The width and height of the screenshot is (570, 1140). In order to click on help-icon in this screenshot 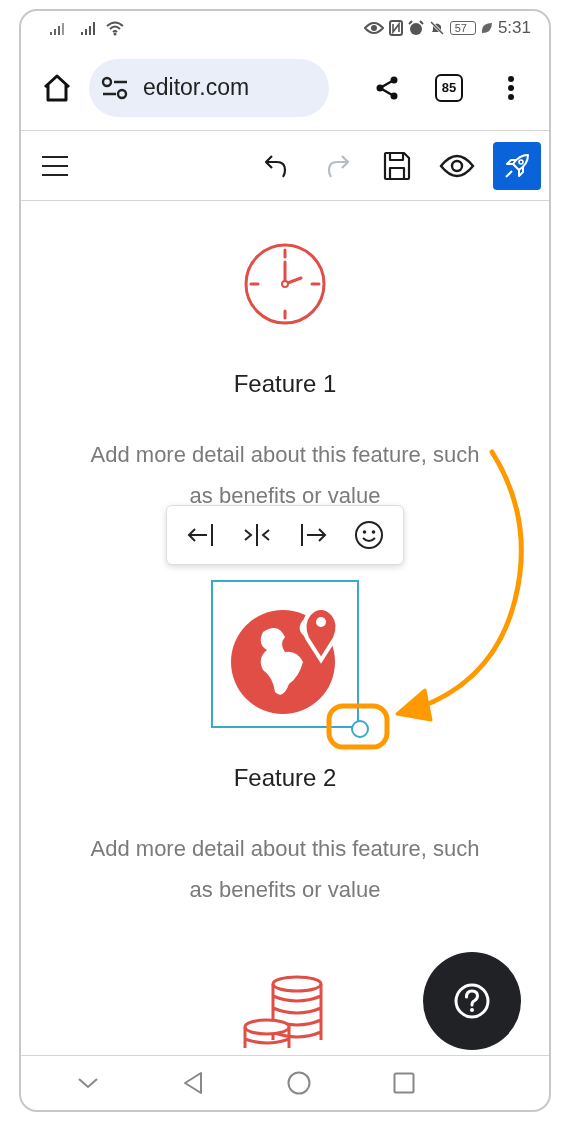, I will do `click(472, 1001)`.